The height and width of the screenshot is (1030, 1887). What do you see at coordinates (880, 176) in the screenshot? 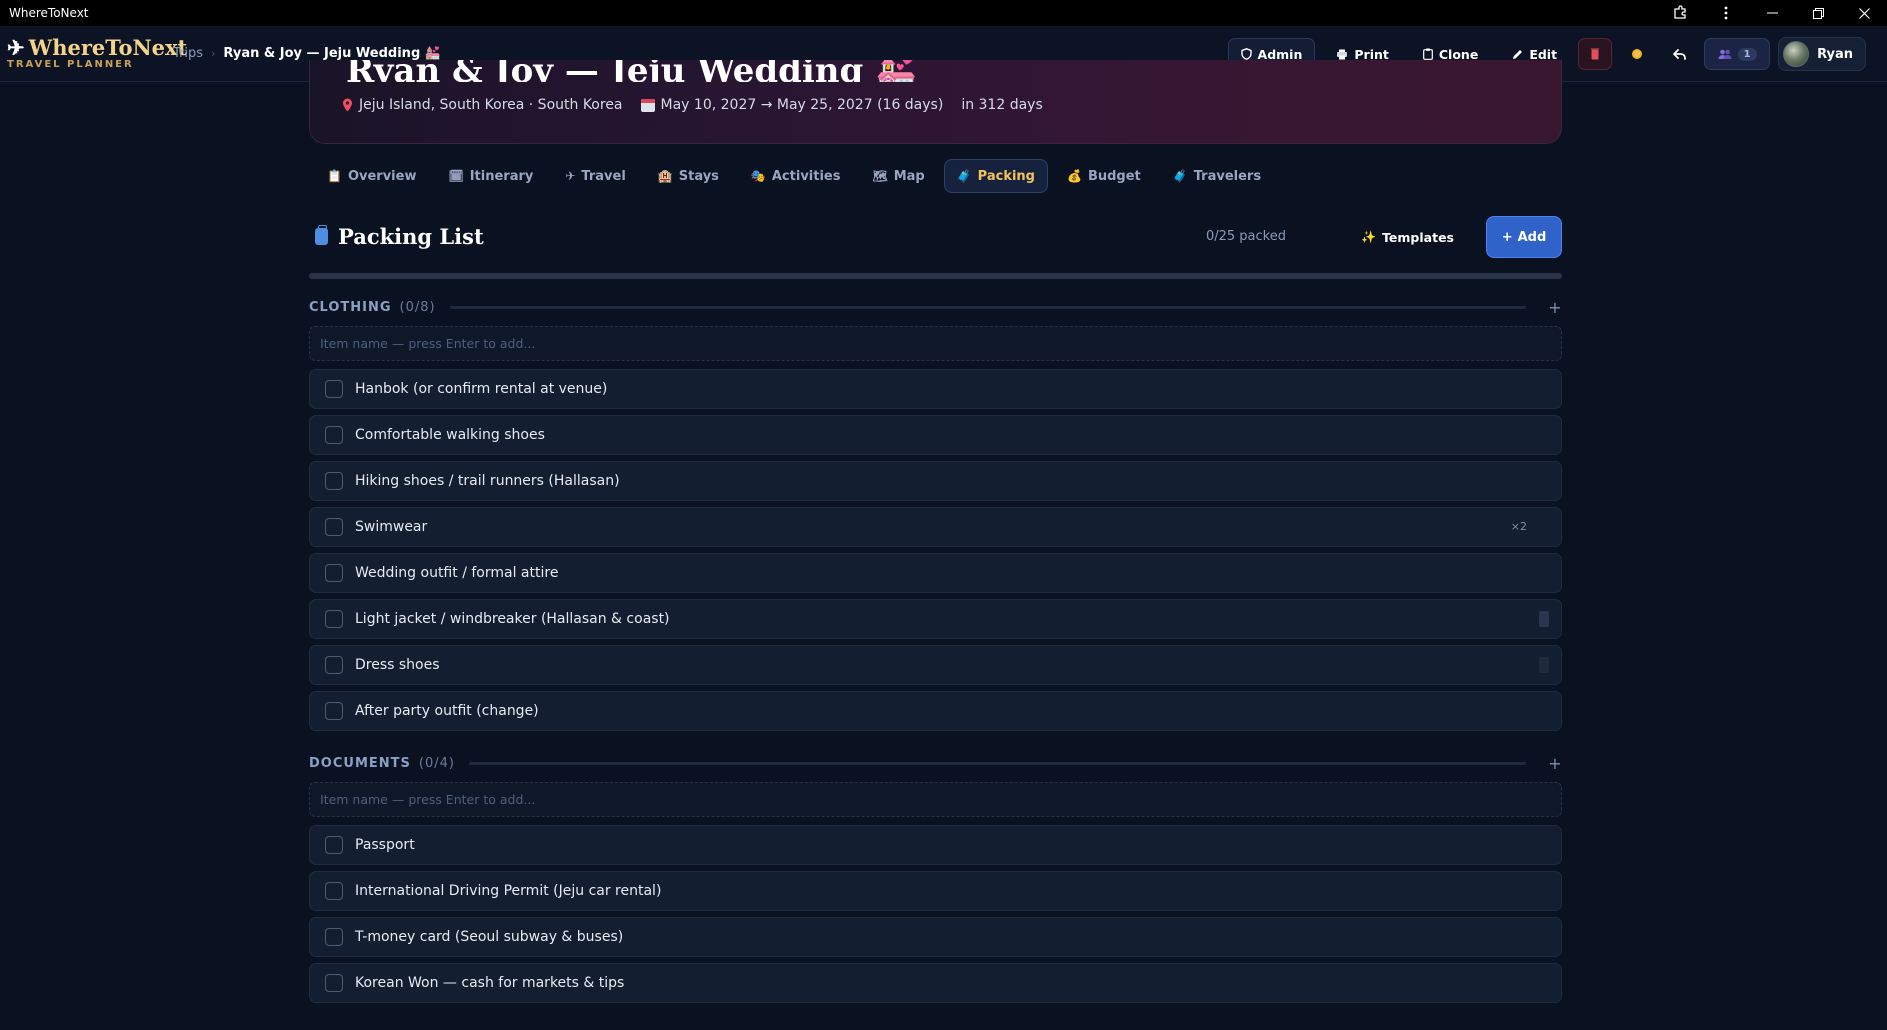
I see `map-icon: 🗺` at bounding box center [880, 176].